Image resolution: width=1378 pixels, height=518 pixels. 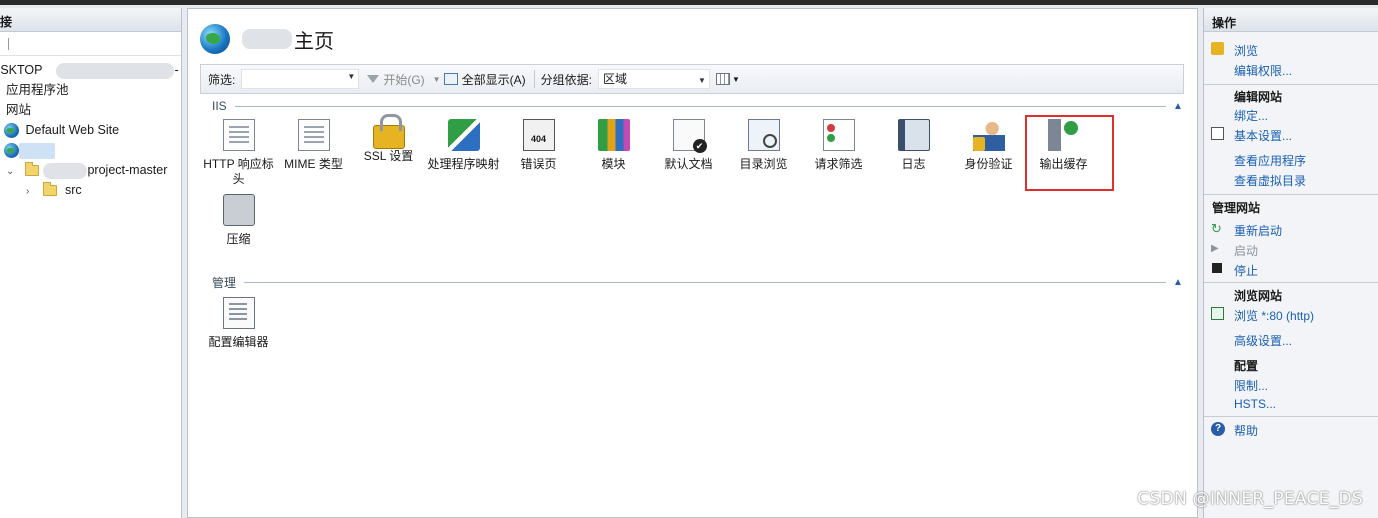 I want to click on tree-item-project: ⌄ project-master, so click(x=86, y=170).